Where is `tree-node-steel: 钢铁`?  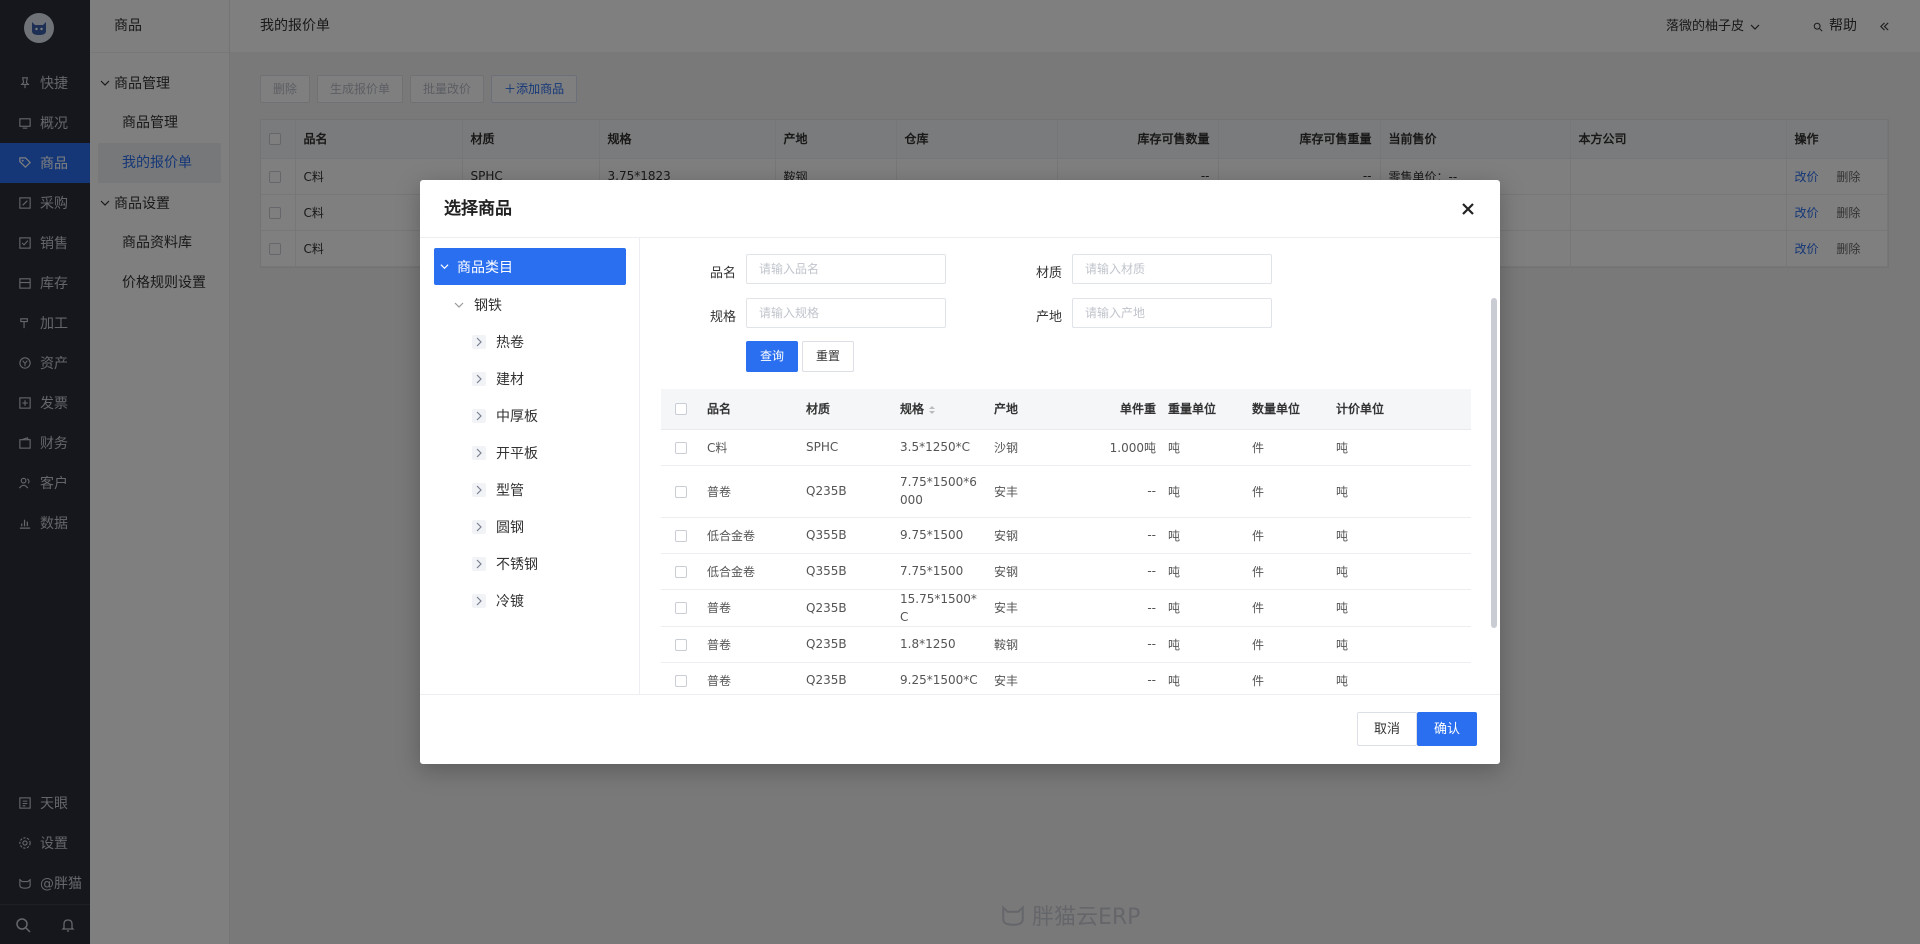 tree-node-steel: 钢铁 is located at coordinates (478, 304).